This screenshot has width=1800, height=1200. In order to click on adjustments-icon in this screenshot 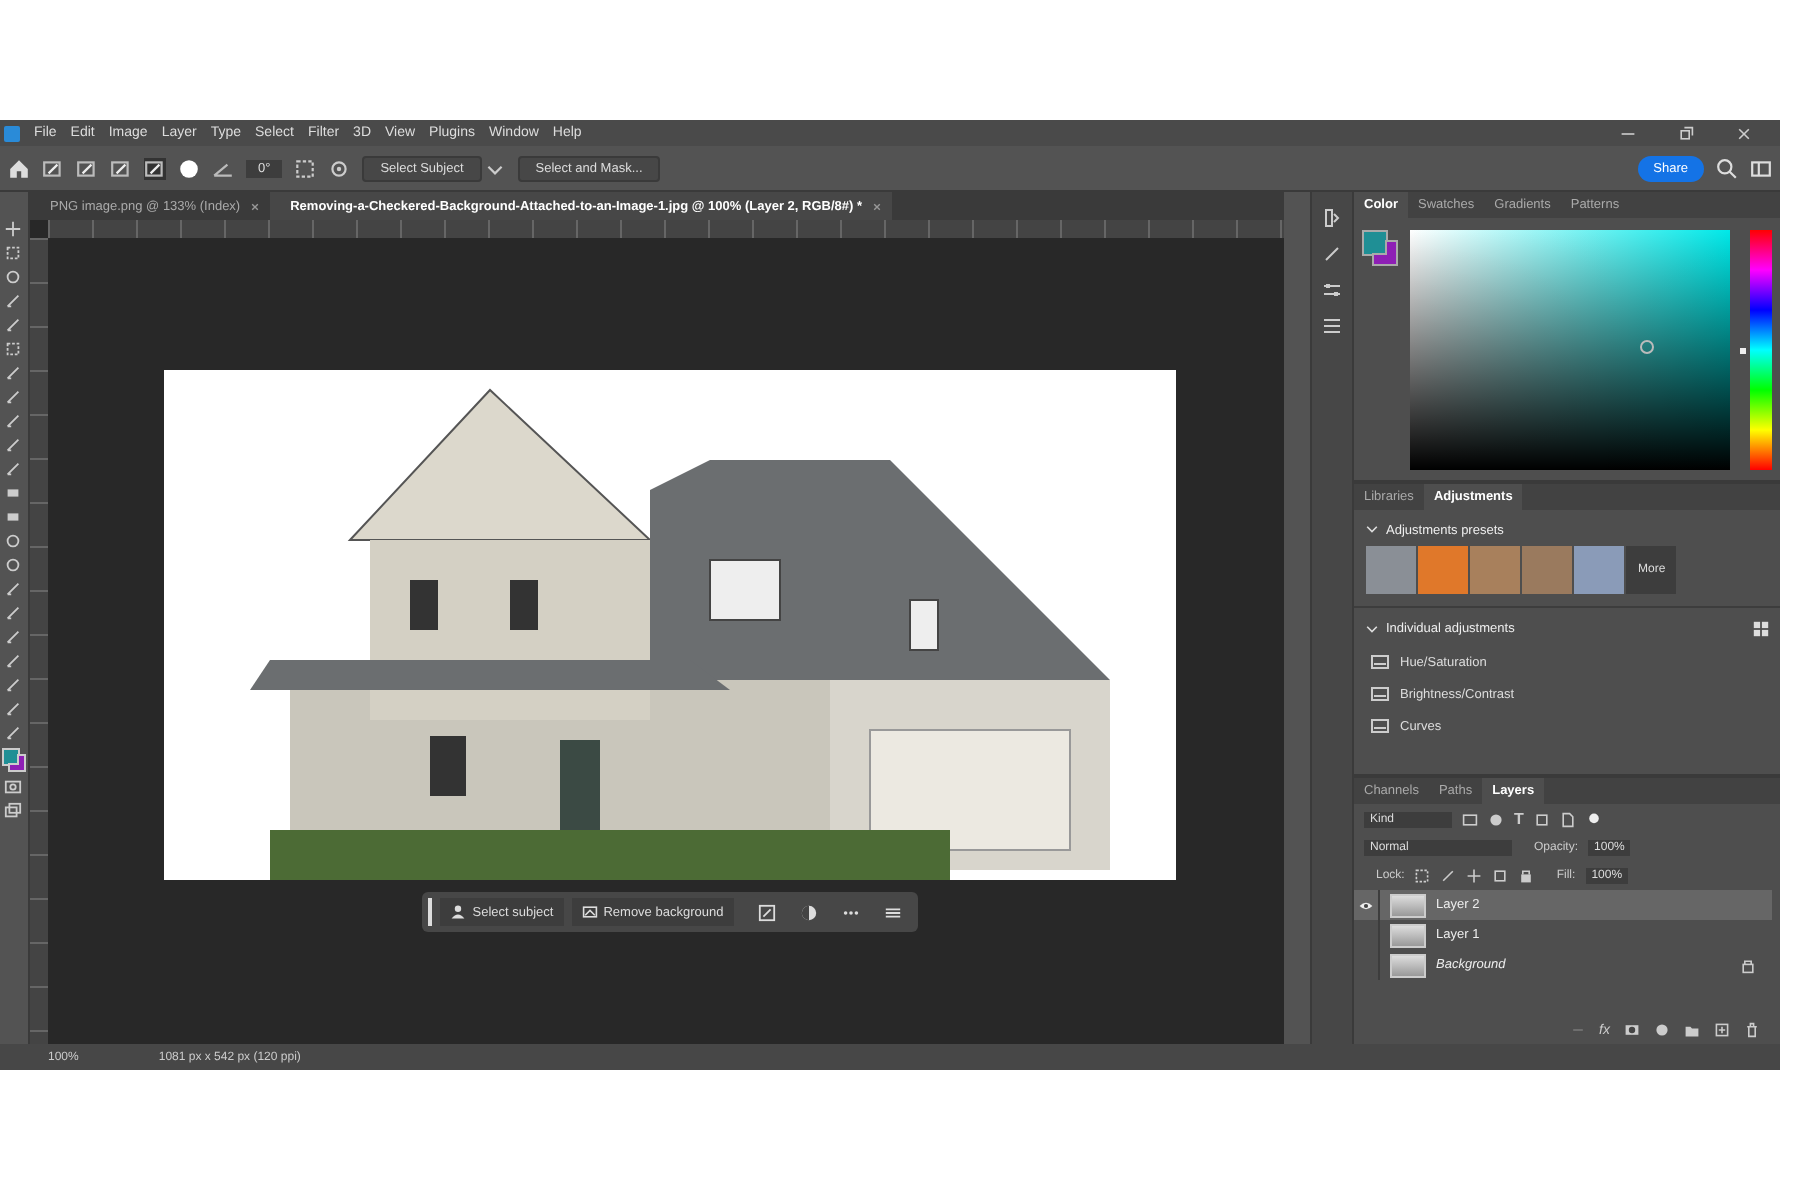, I will do `click(1332, 326)`.